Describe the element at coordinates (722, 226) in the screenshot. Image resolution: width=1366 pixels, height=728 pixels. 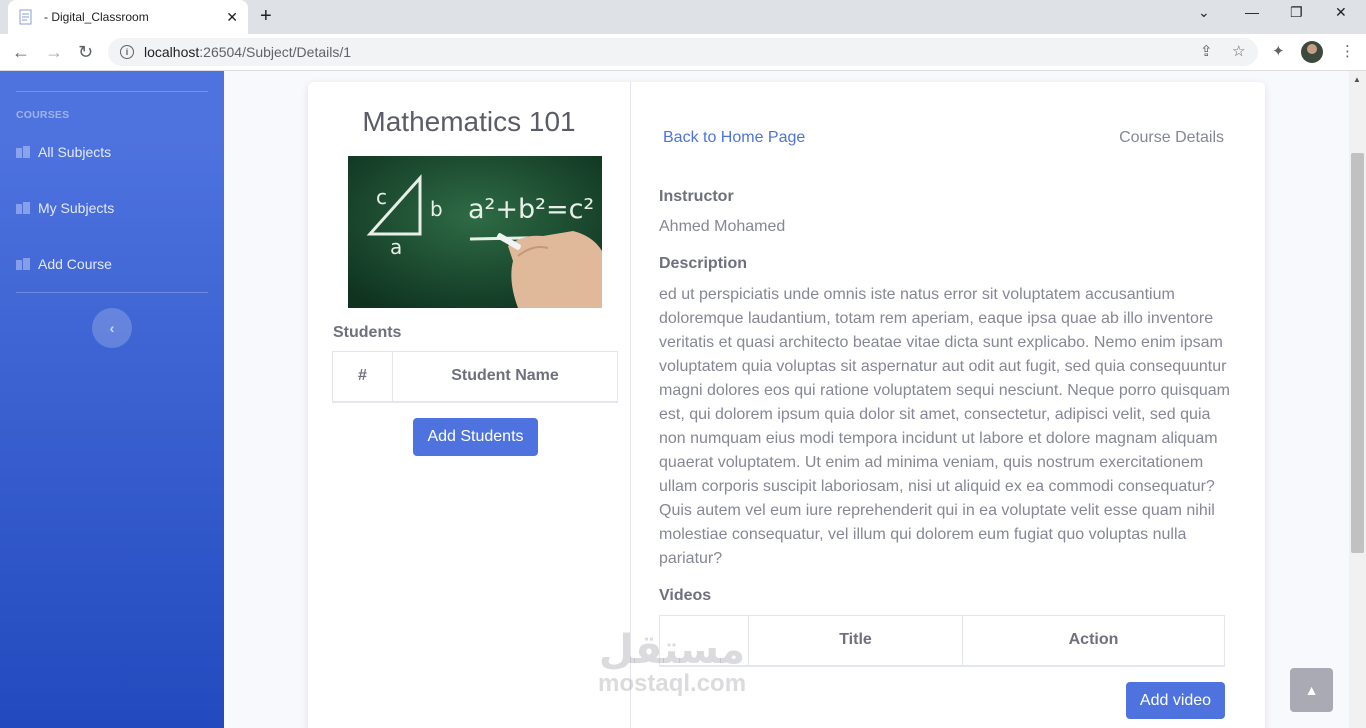
I see `instructor-name: Ahmed Mohamed` at that location.